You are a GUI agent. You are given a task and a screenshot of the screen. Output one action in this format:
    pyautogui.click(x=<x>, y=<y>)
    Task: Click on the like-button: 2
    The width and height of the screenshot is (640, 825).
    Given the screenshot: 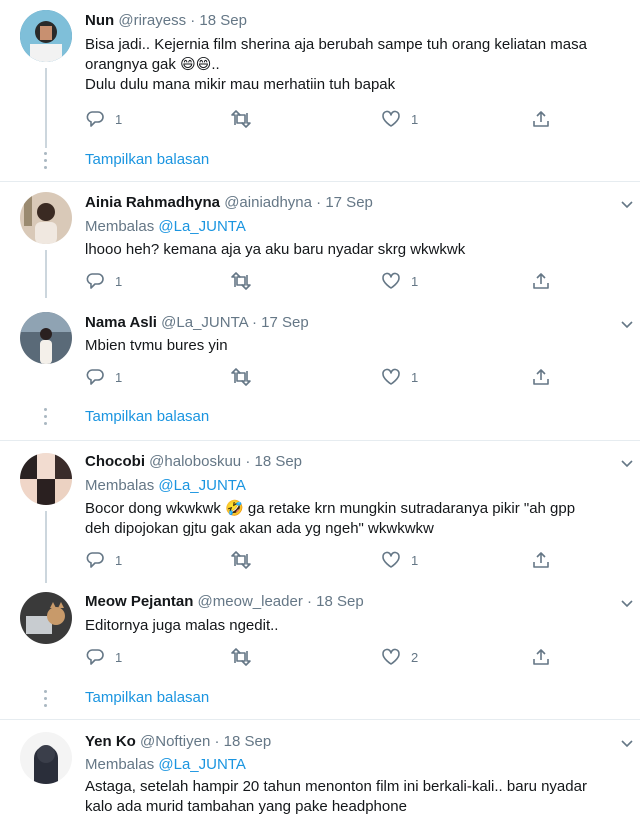 What is the action you would take?
    pyautogui.click(x=399, y=657)
    